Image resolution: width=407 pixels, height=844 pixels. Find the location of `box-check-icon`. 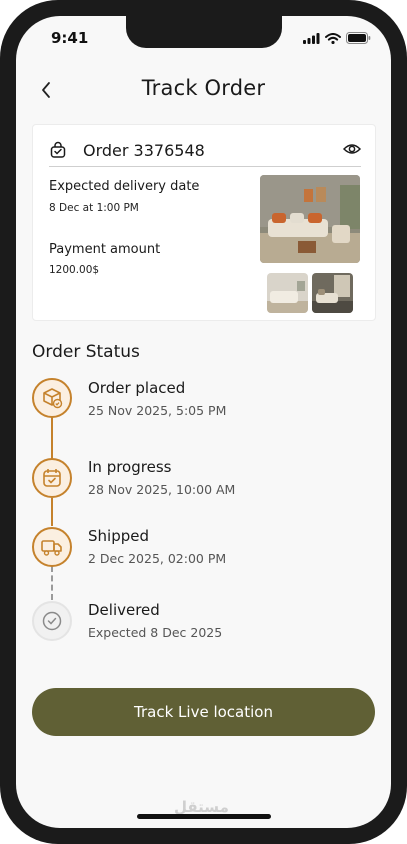

box-check-icon is located at coordinates (53, 398).